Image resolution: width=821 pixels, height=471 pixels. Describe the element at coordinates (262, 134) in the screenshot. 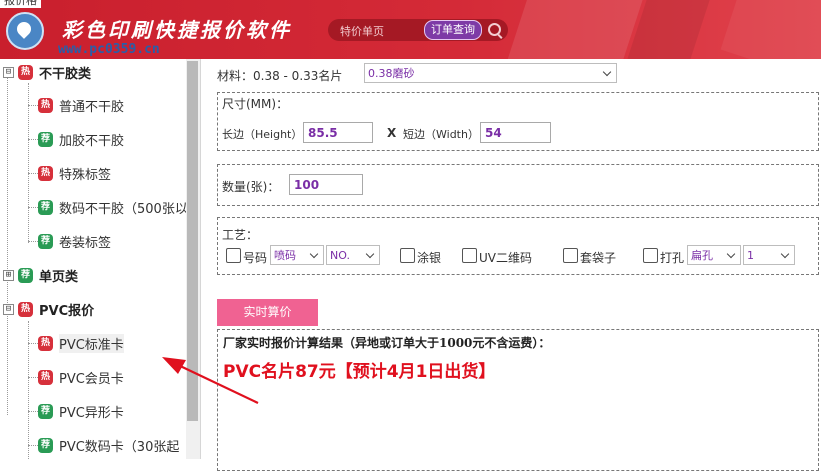

I see `long-side-label: 长边（Height）` at that location.